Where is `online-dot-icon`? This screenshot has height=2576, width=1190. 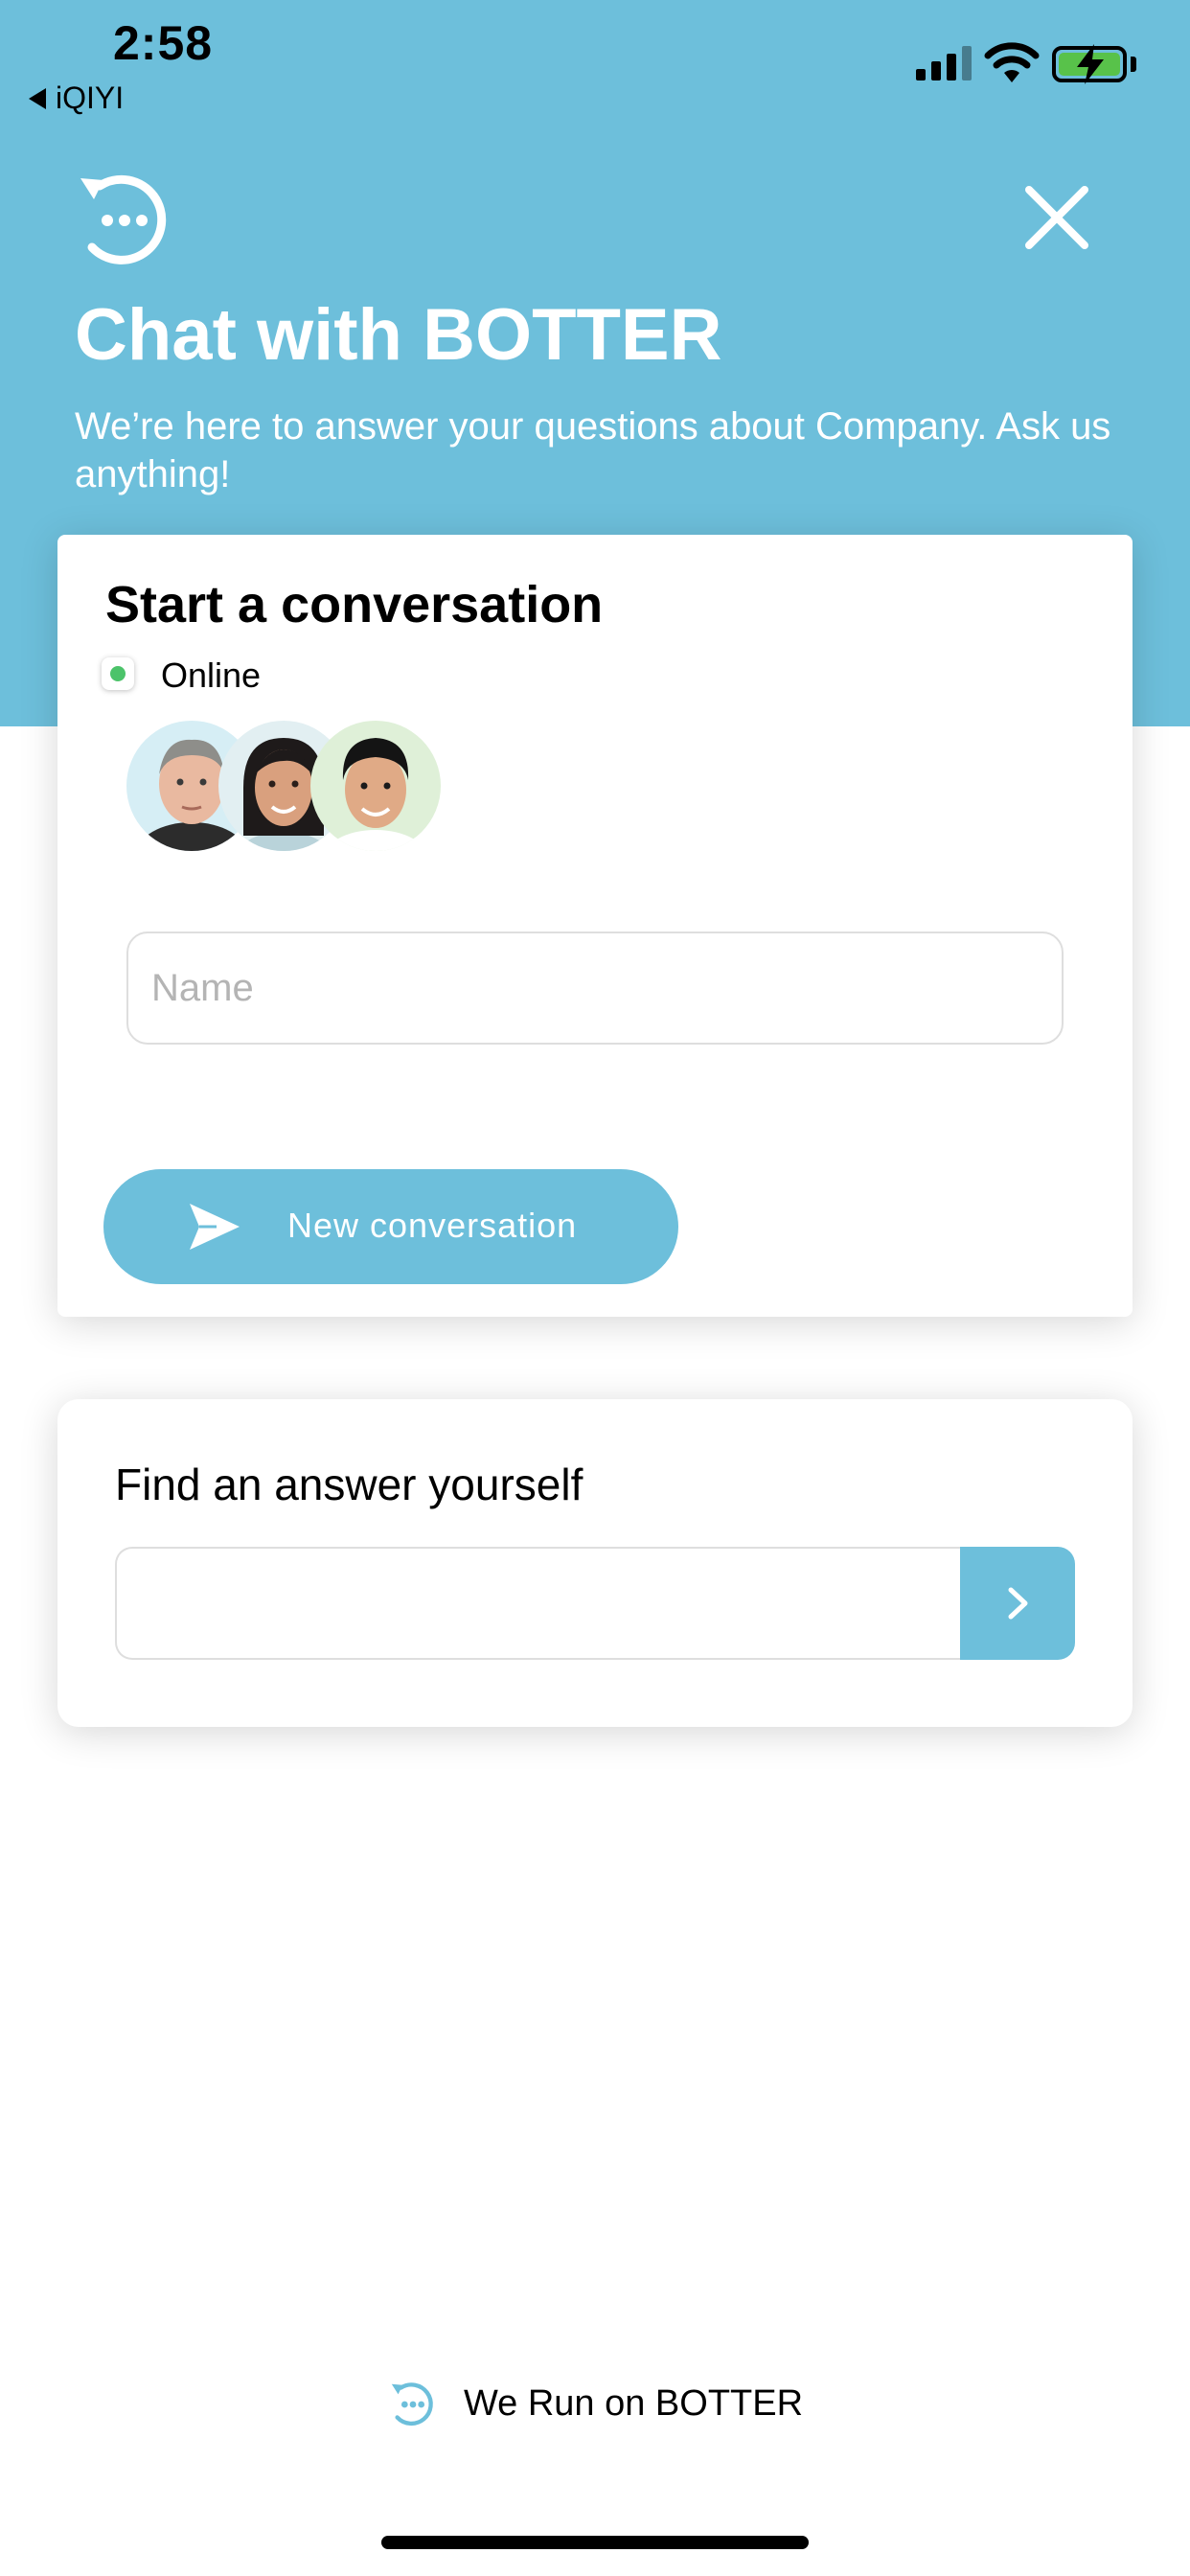
online-dot-icon is located at coordinates (118, 673).